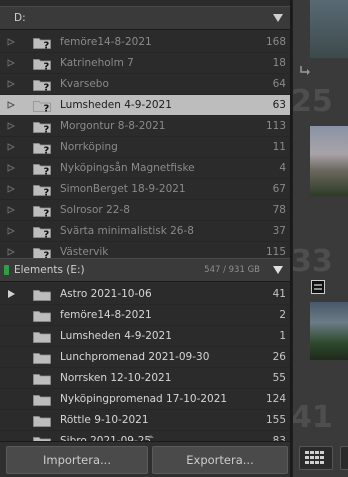 Image resolution: width=348 pixels, height=477 pixels. I want to click on scroll-up-icon, so click(151, 436).